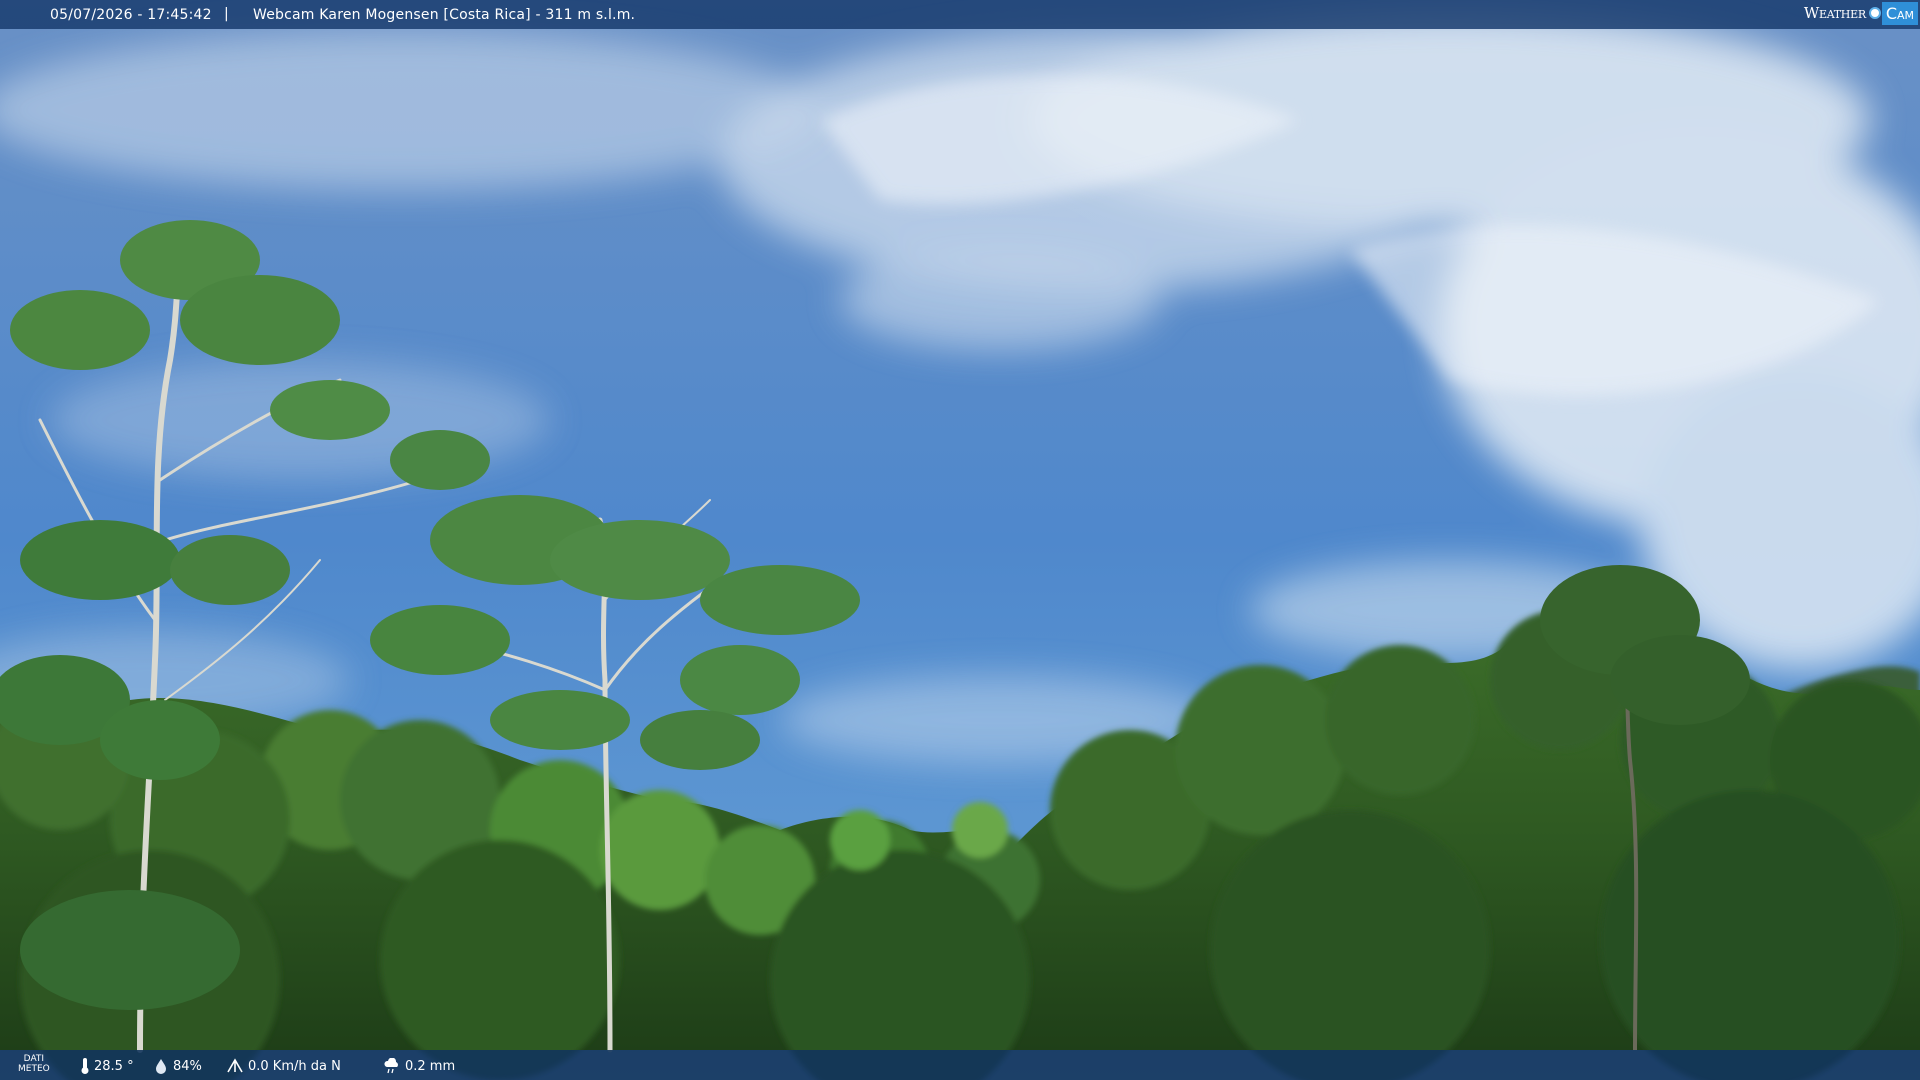  I want to click on wind-icon, so click(235, 1065).